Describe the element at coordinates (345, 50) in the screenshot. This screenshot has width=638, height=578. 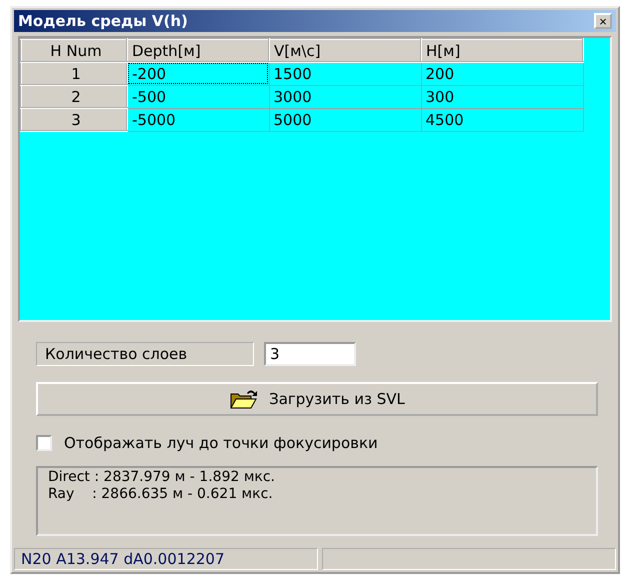
I see `column-header: V[м\с]` at that location.